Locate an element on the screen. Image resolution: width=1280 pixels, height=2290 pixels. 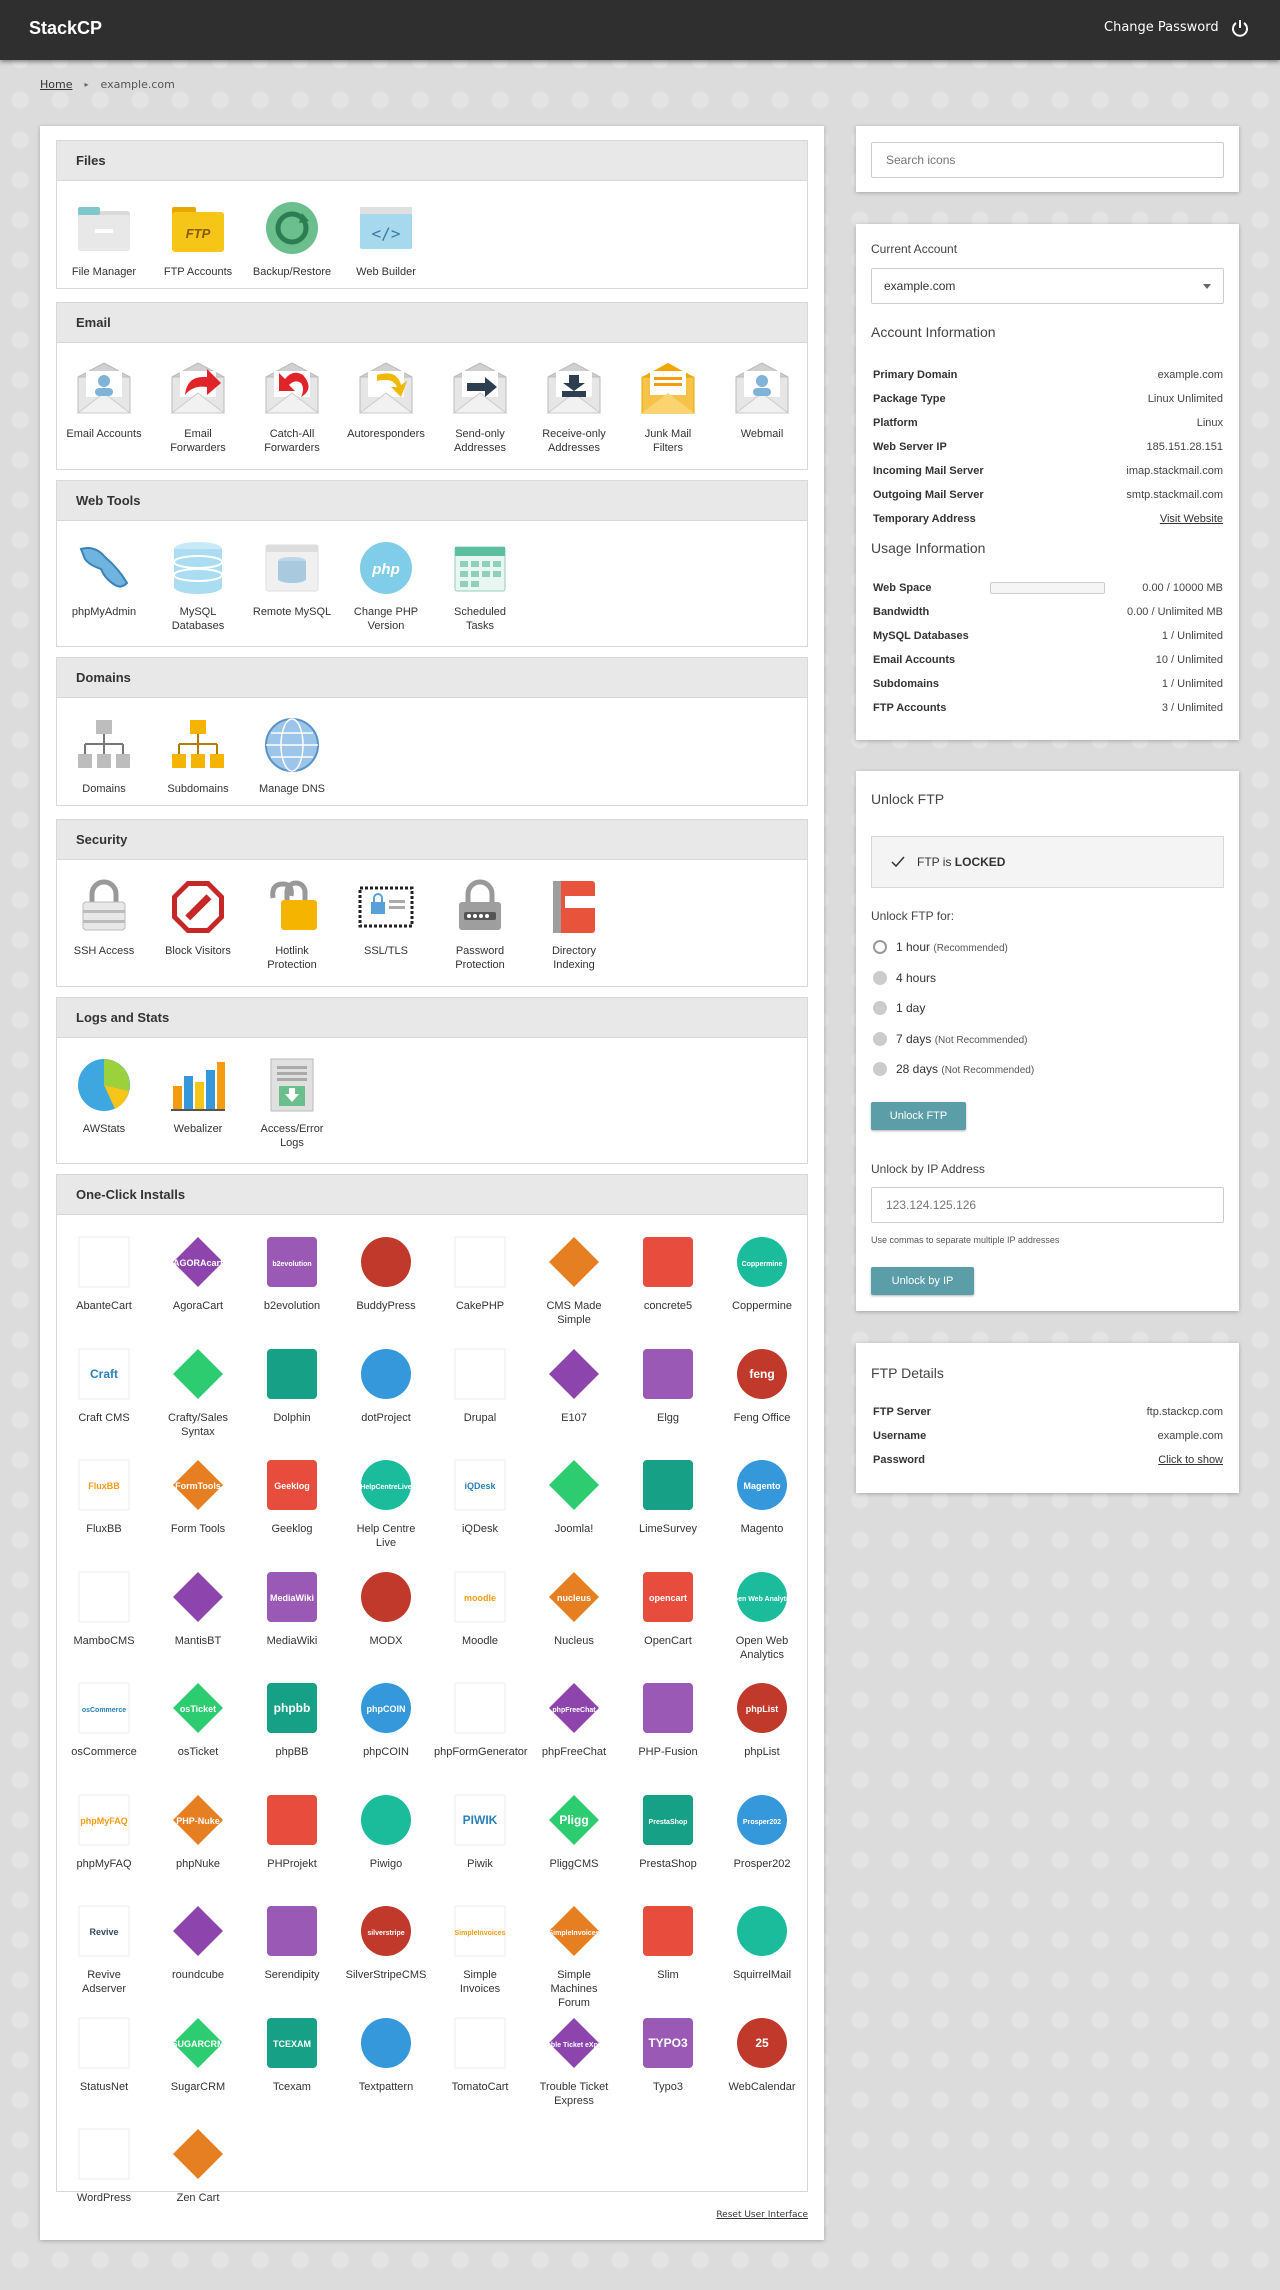
app-slim: Slim is located at coordinates (668, 1942).